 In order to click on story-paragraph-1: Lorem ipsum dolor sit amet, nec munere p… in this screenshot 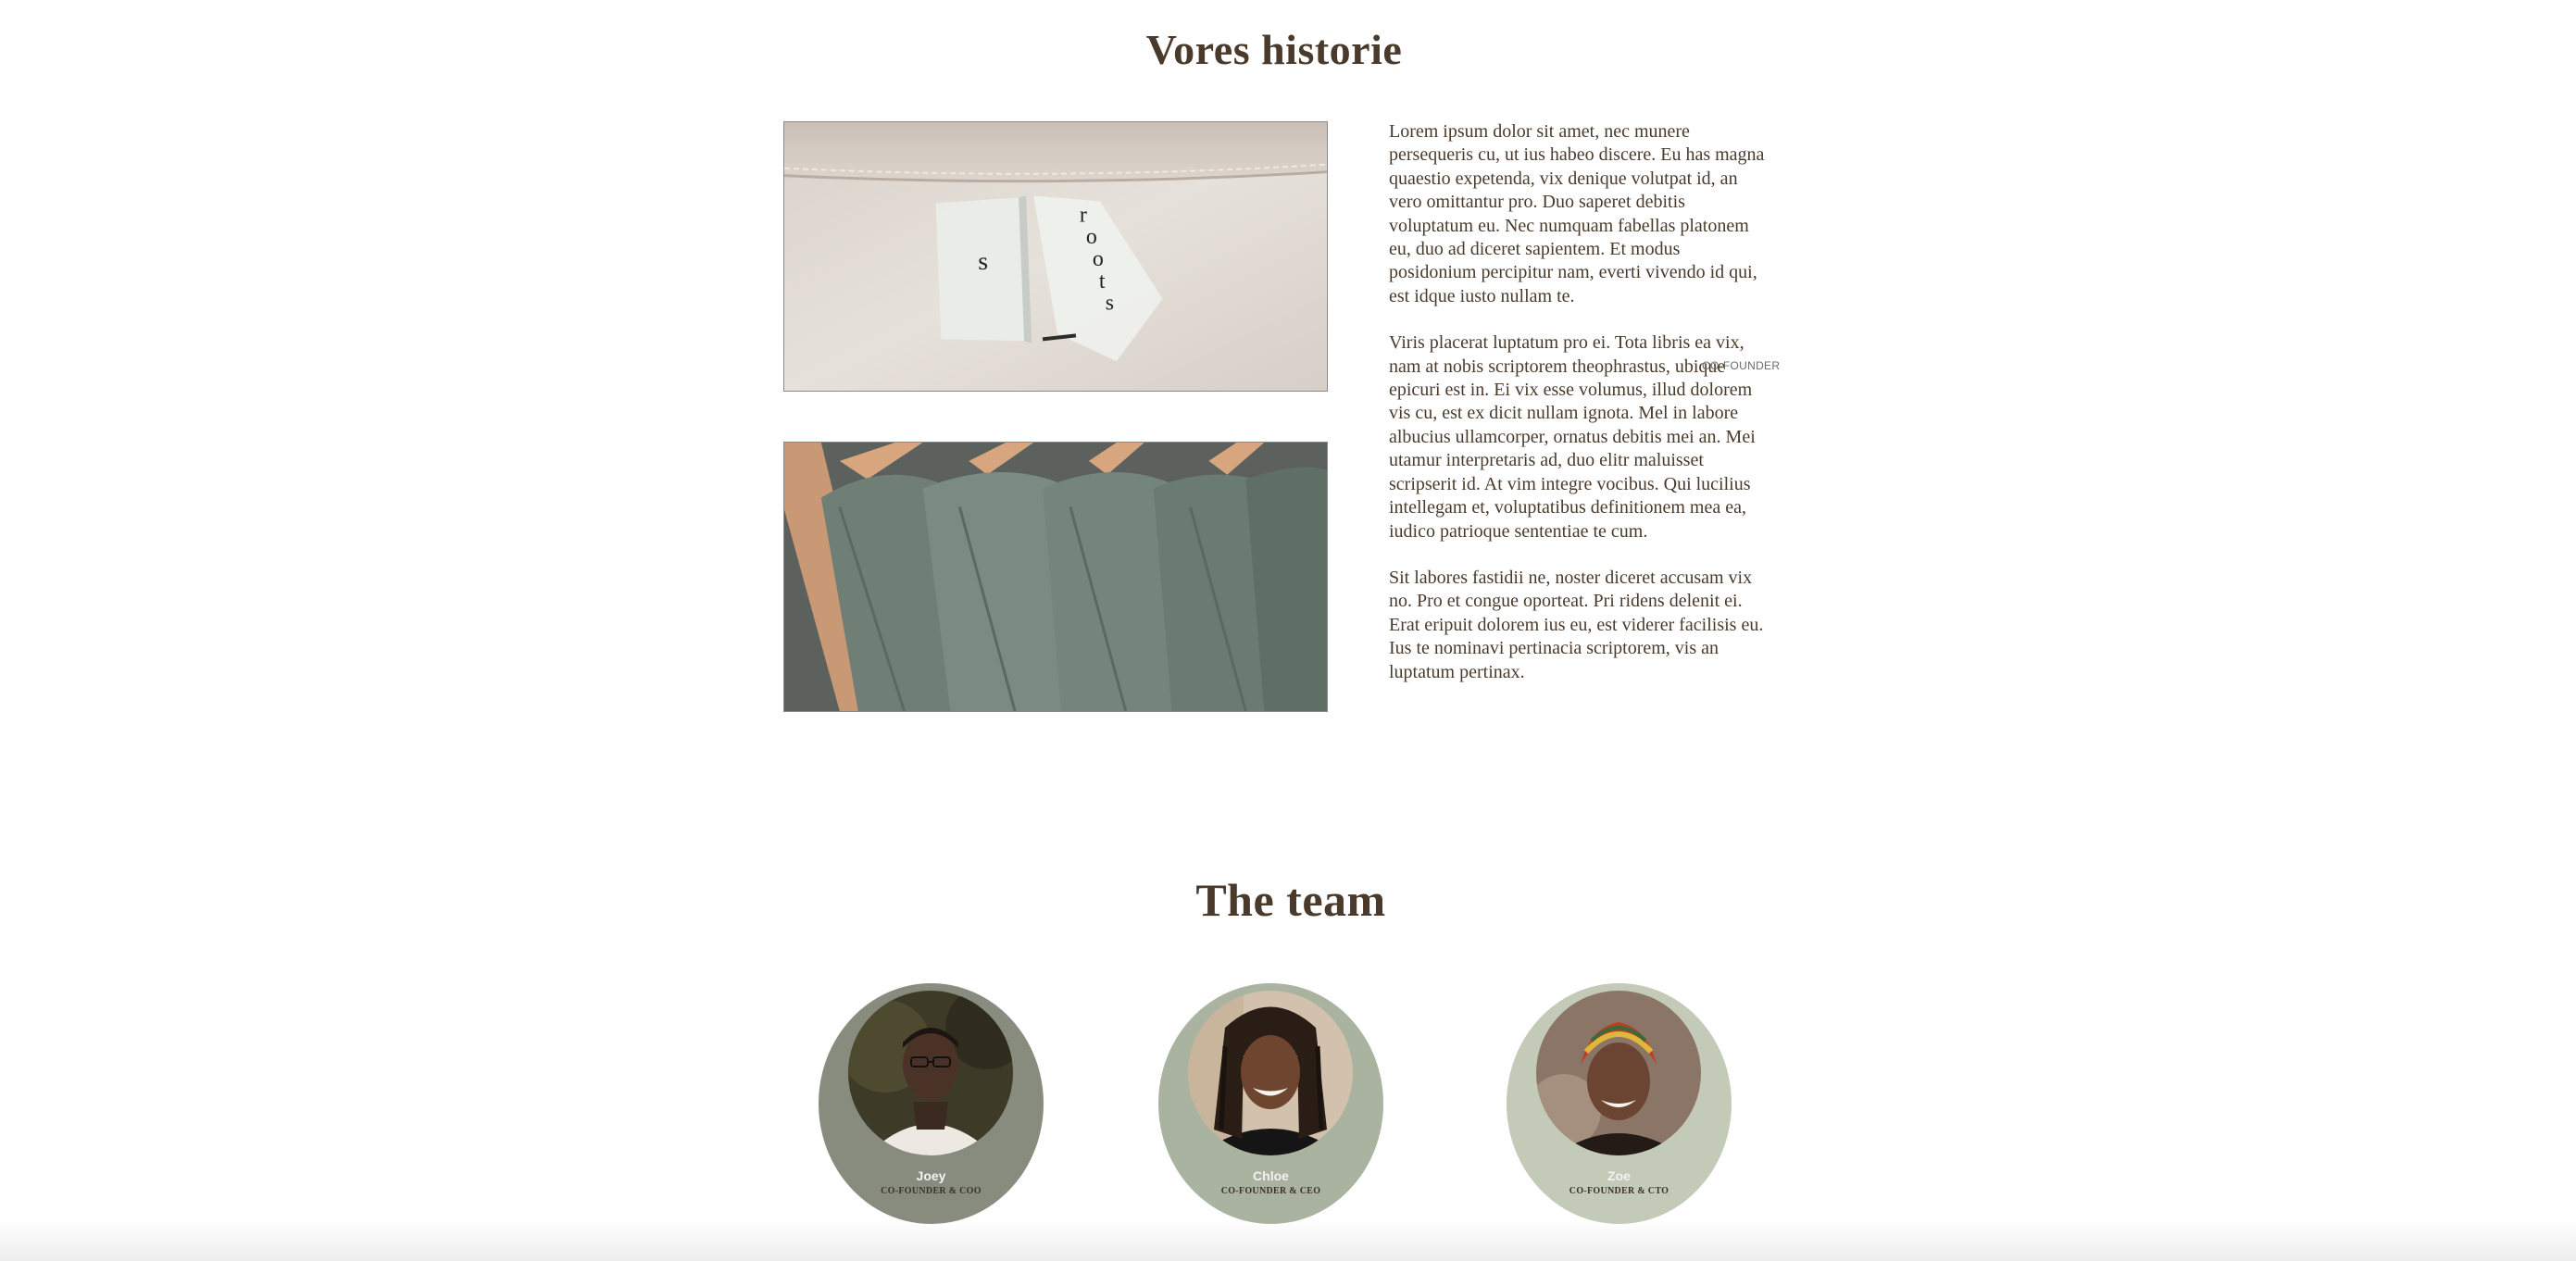, I will do `click(1577, 213)`.